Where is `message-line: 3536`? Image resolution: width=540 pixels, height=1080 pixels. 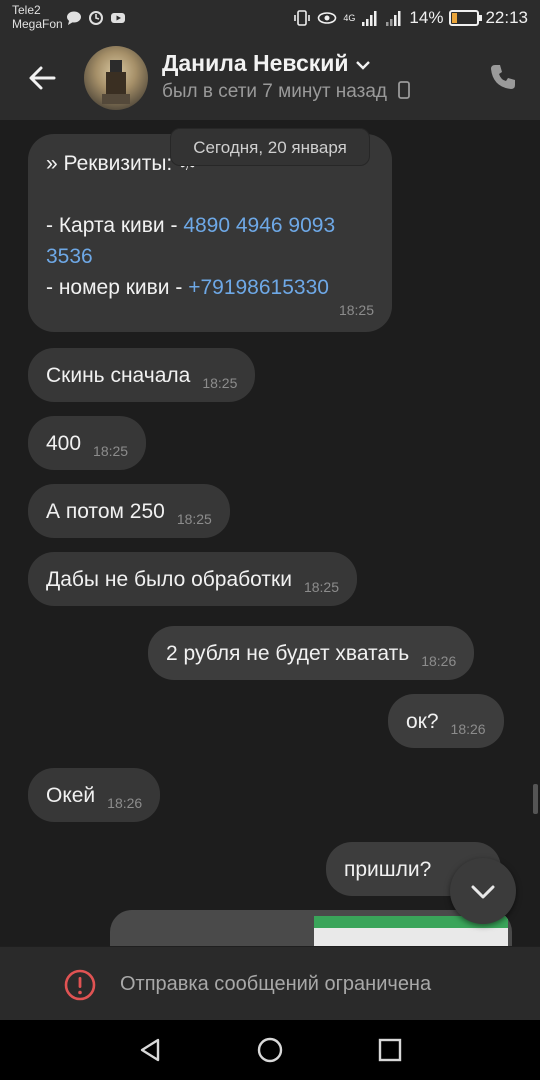 message-line: 3536 is located at coordinates (210, 256).